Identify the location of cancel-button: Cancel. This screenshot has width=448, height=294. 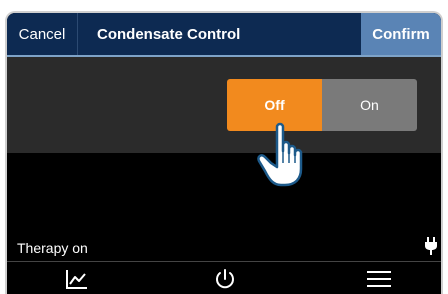
(42, 34).